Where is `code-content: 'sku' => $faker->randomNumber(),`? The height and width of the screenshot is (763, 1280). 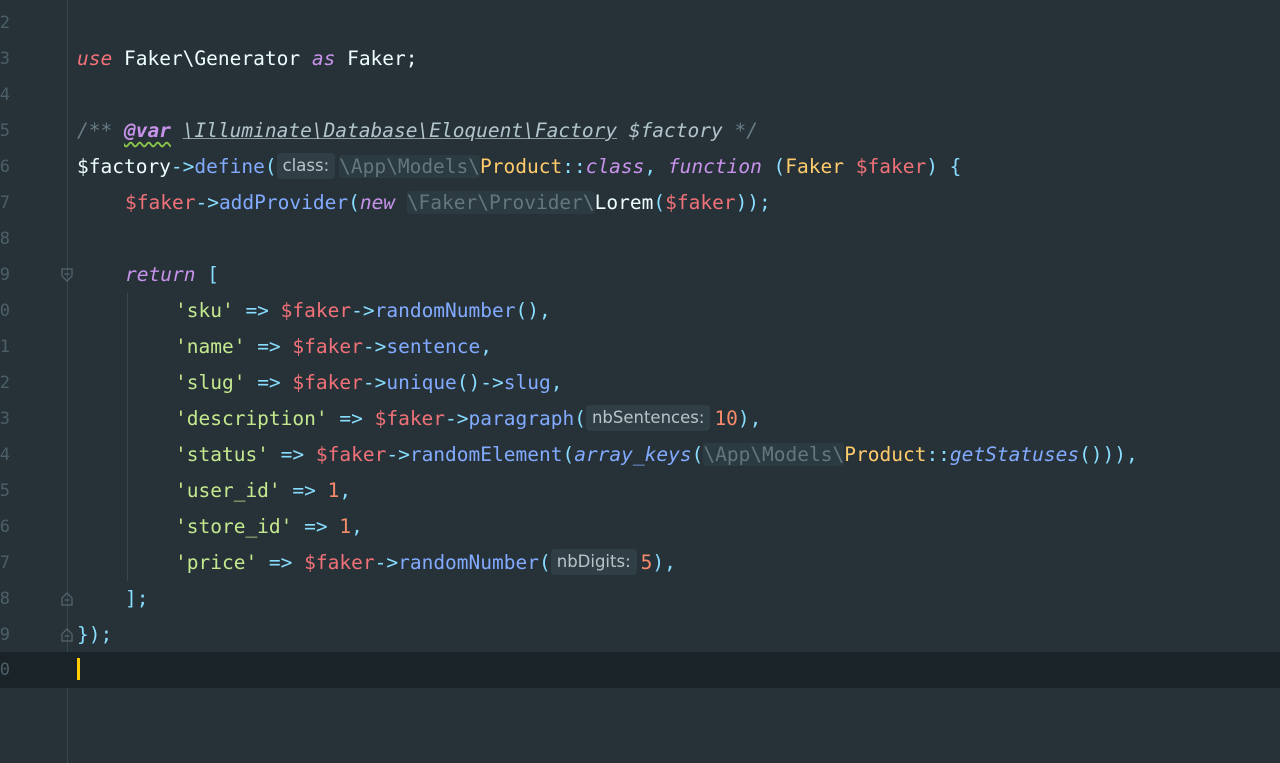
code-content: 'sku' => $faker->randomNumber(), is located at coordinates (363, 311).